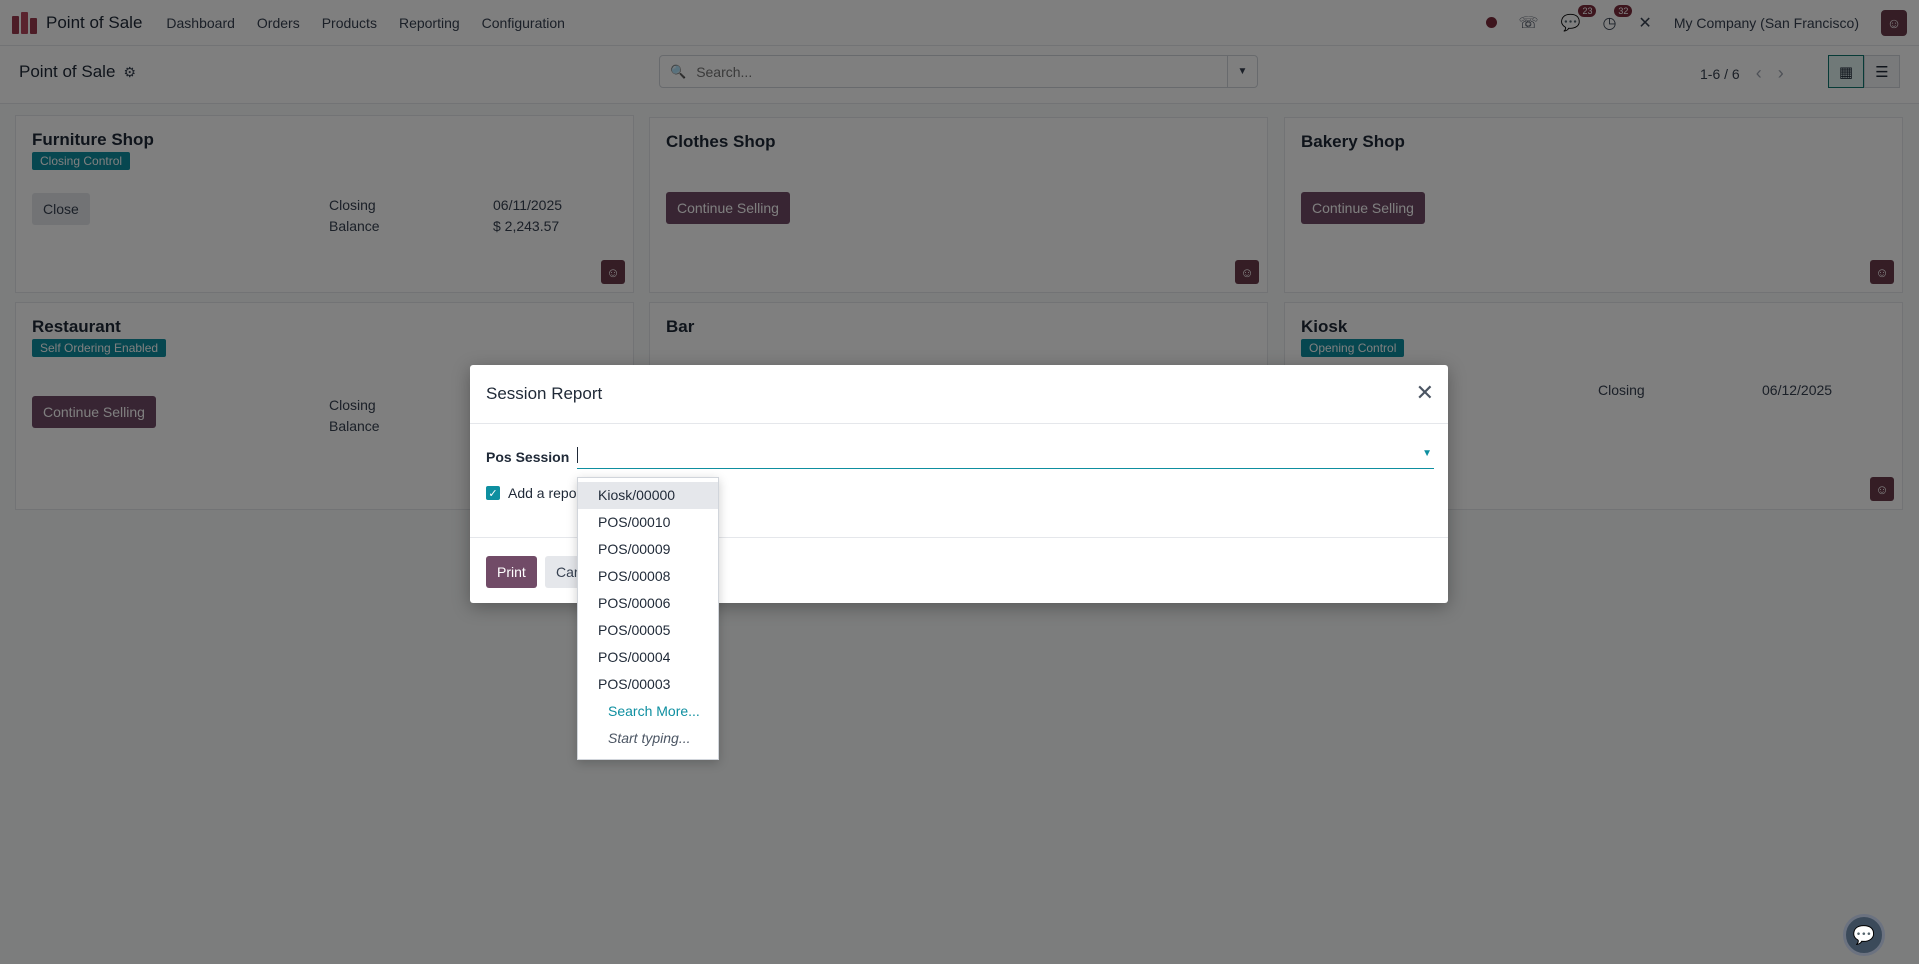 Image resolution: width=1919 pixels, height=964 pixels. Describe the element at coordinates (1425, 393) in the screenshot. I see `close-icon: ✕` at that location.